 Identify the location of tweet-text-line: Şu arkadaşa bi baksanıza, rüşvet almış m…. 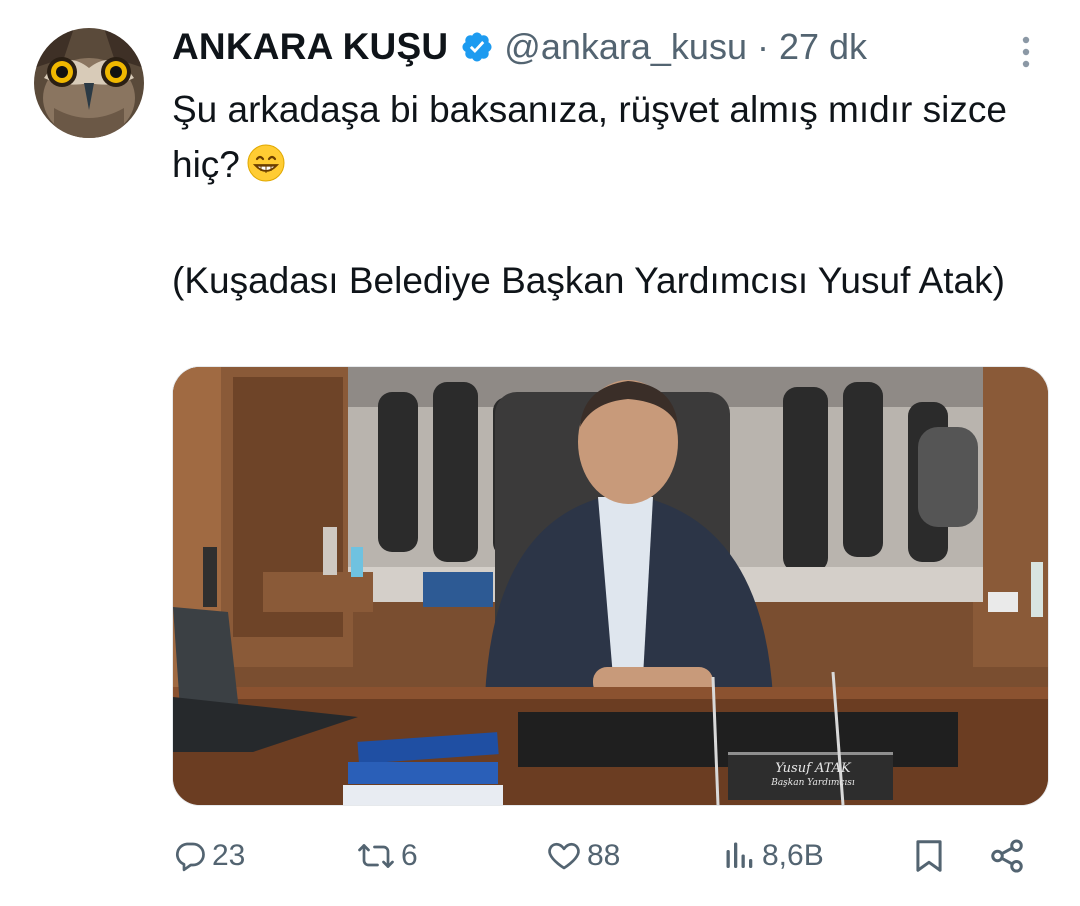
(602, 140).